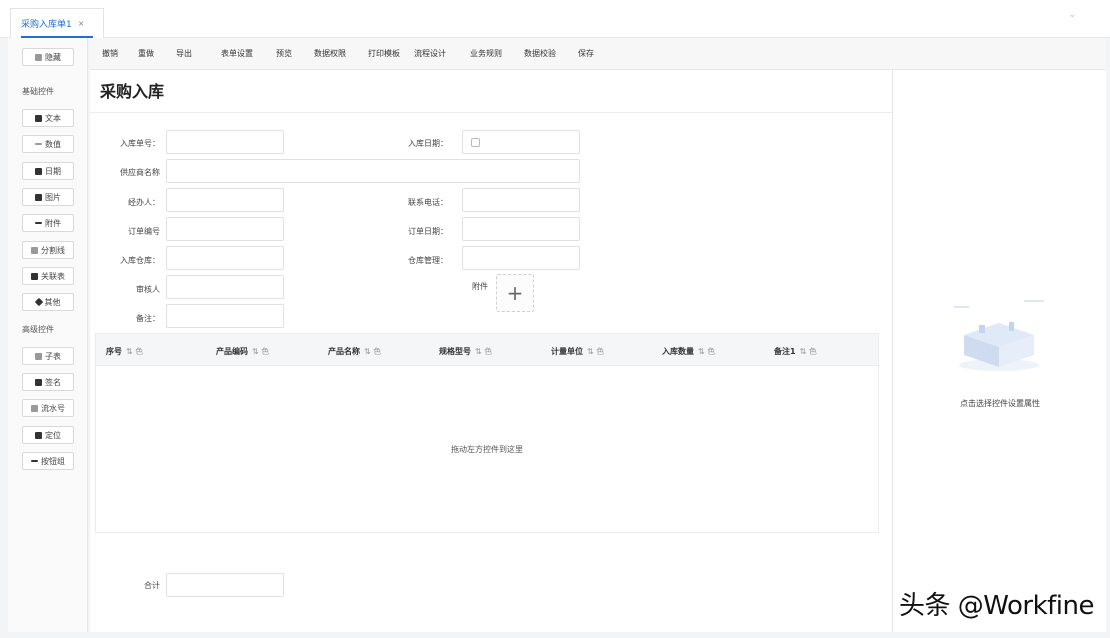 This screenshot has height=638, width=1110. I want to click on toolbar-print-template: 打印模板, so click(384, 53).